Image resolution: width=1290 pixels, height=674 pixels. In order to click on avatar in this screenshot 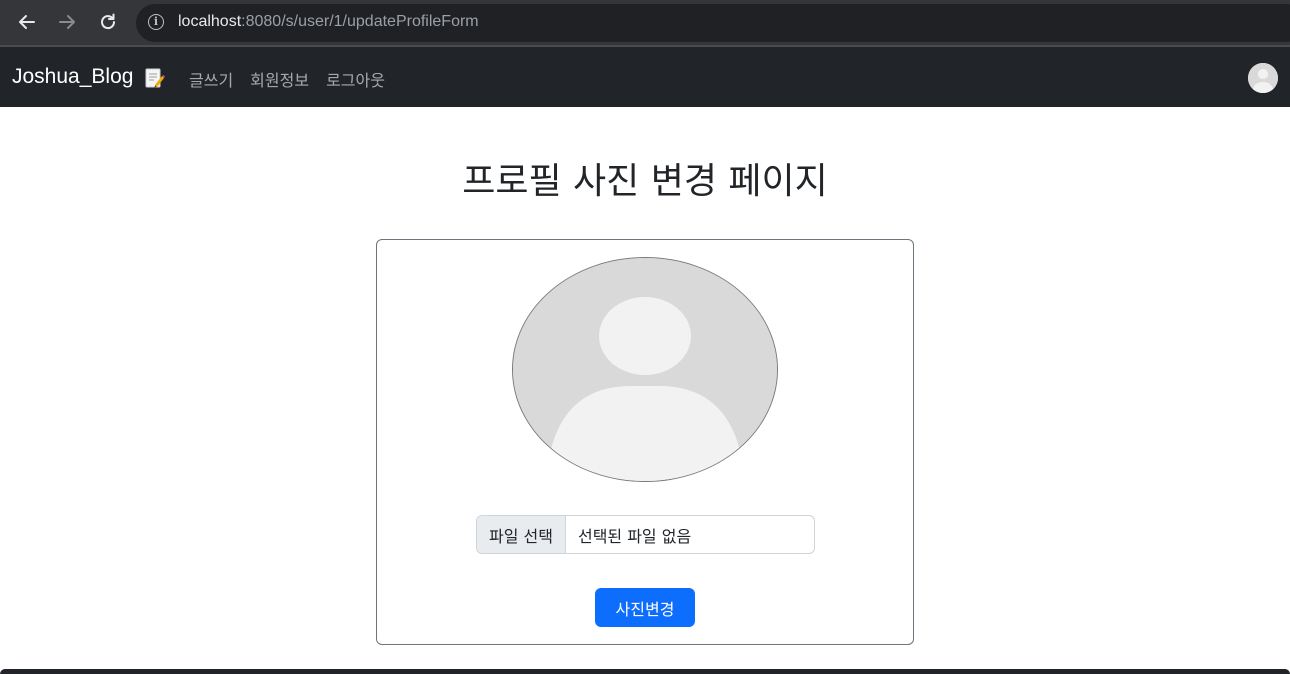, I will do `click(1263, 78)`.